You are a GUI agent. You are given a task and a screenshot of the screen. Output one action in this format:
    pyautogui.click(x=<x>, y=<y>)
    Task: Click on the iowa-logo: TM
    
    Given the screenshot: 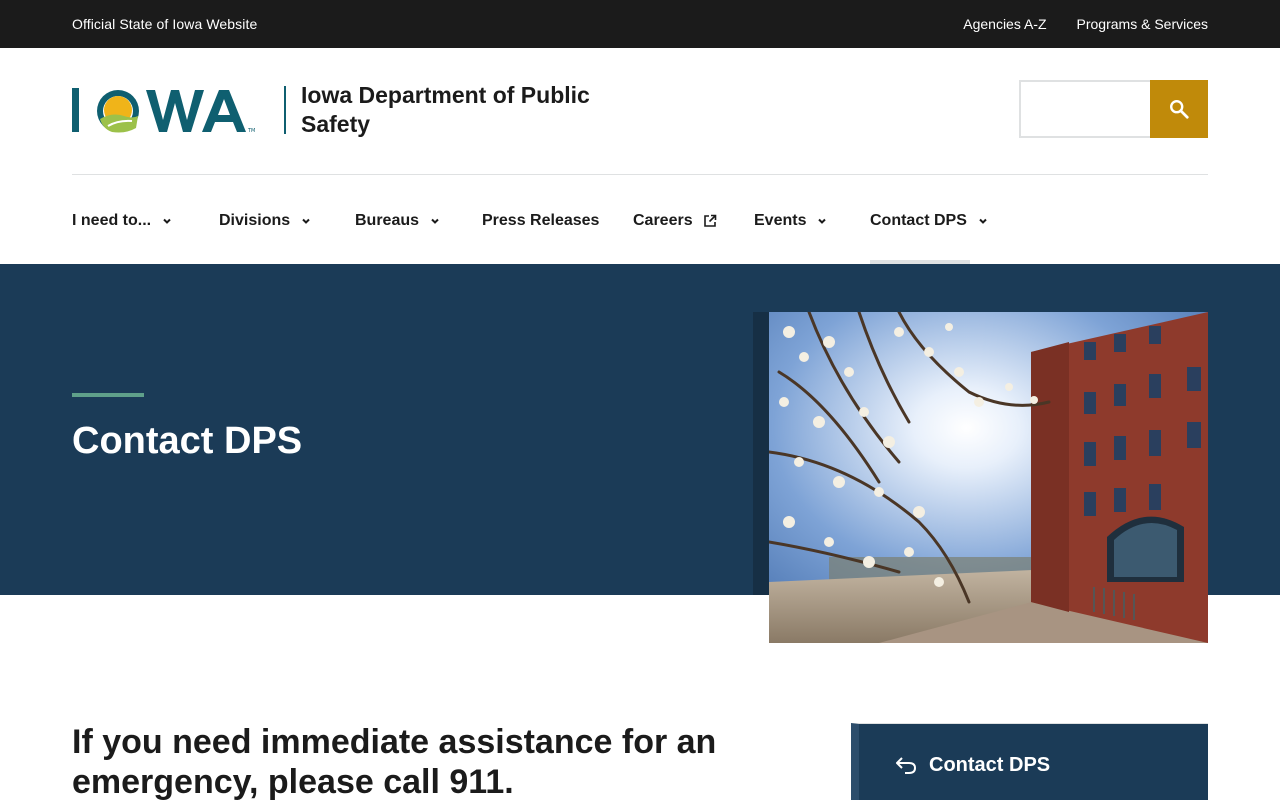 What is the action you would take?
    pyautogui.click(x=172, y=111)
    